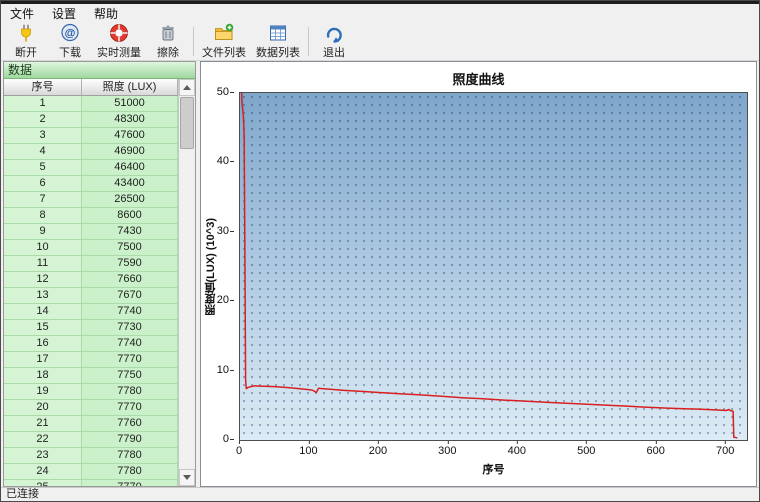 The width and height of the screenshot is (760, 502). Describe the element at coordinates (43, 376) in the screenshot. I see `cell-index: 18` at that location.